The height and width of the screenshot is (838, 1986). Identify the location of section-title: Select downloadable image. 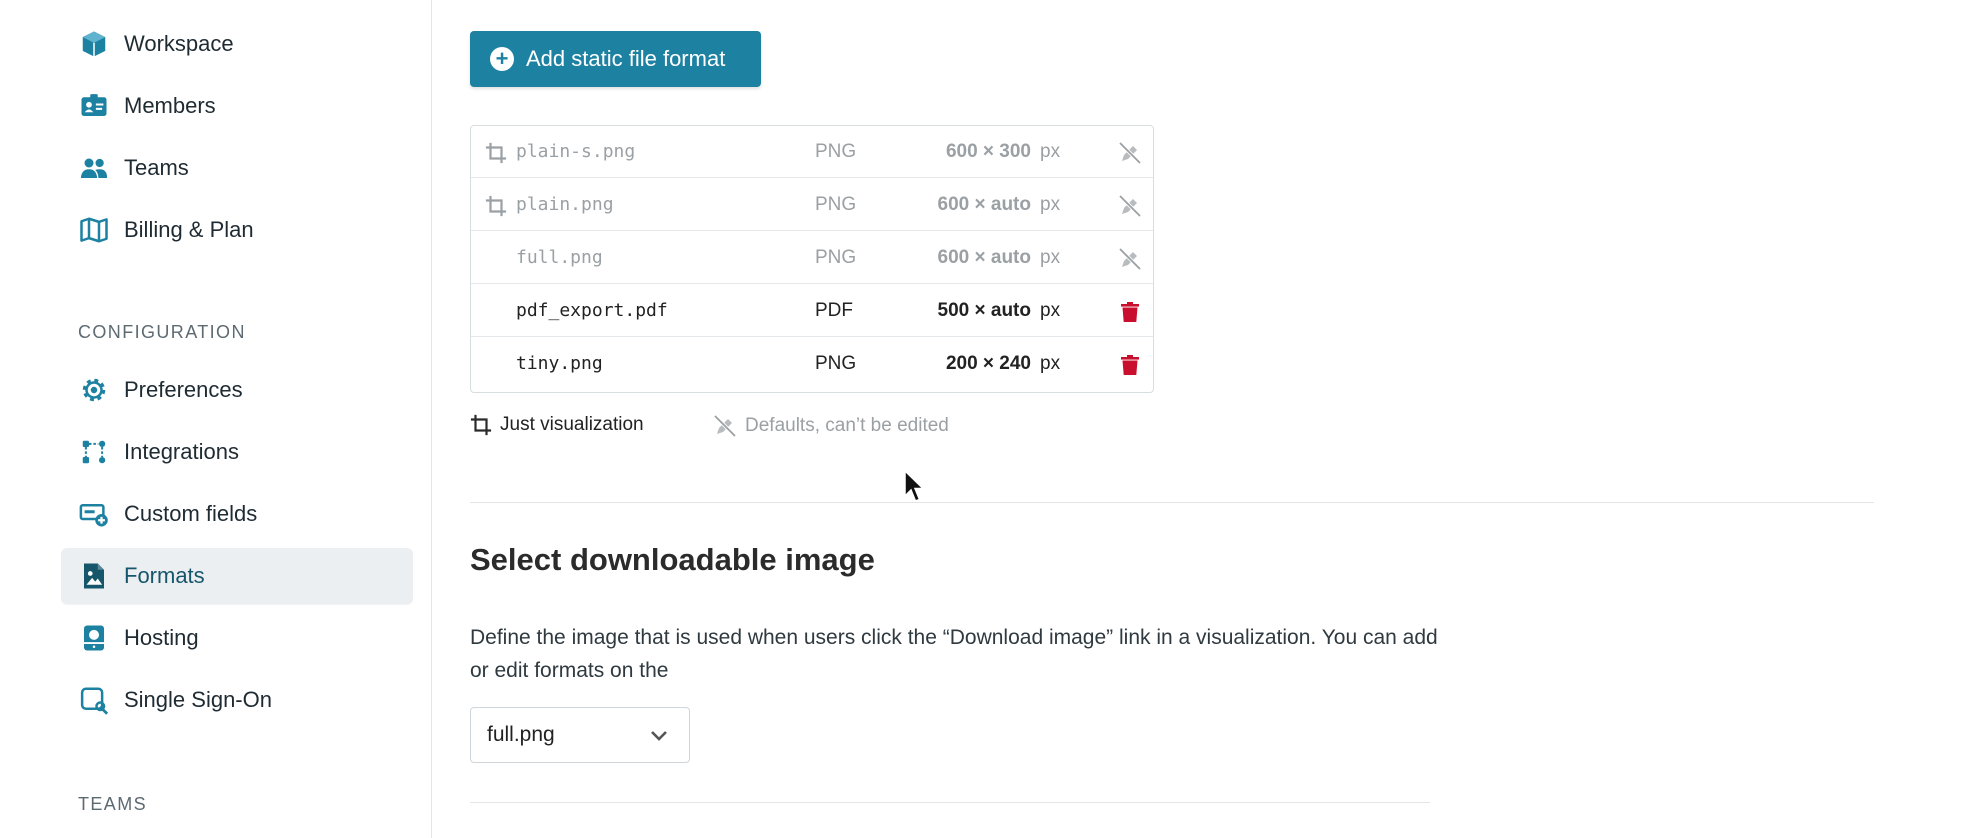
(672, 559).